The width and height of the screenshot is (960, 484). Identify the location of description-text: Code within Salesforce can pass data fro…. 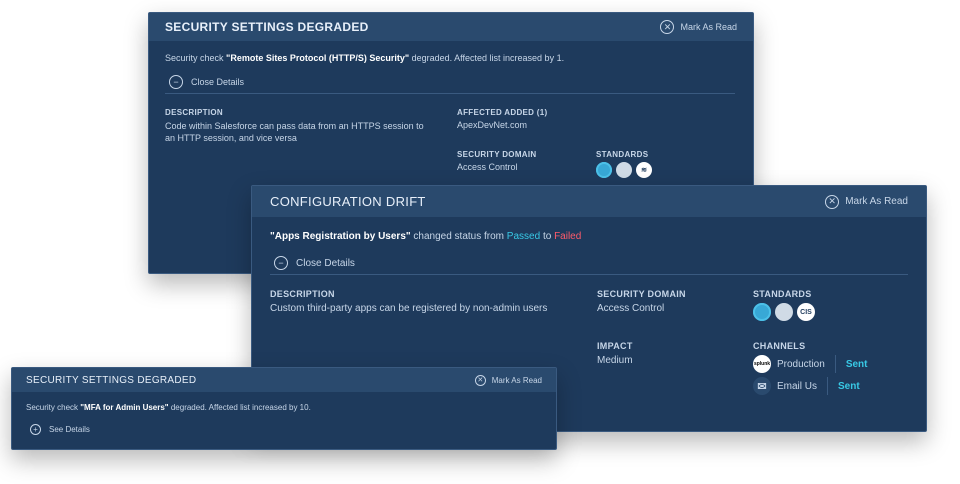
(294, 132).